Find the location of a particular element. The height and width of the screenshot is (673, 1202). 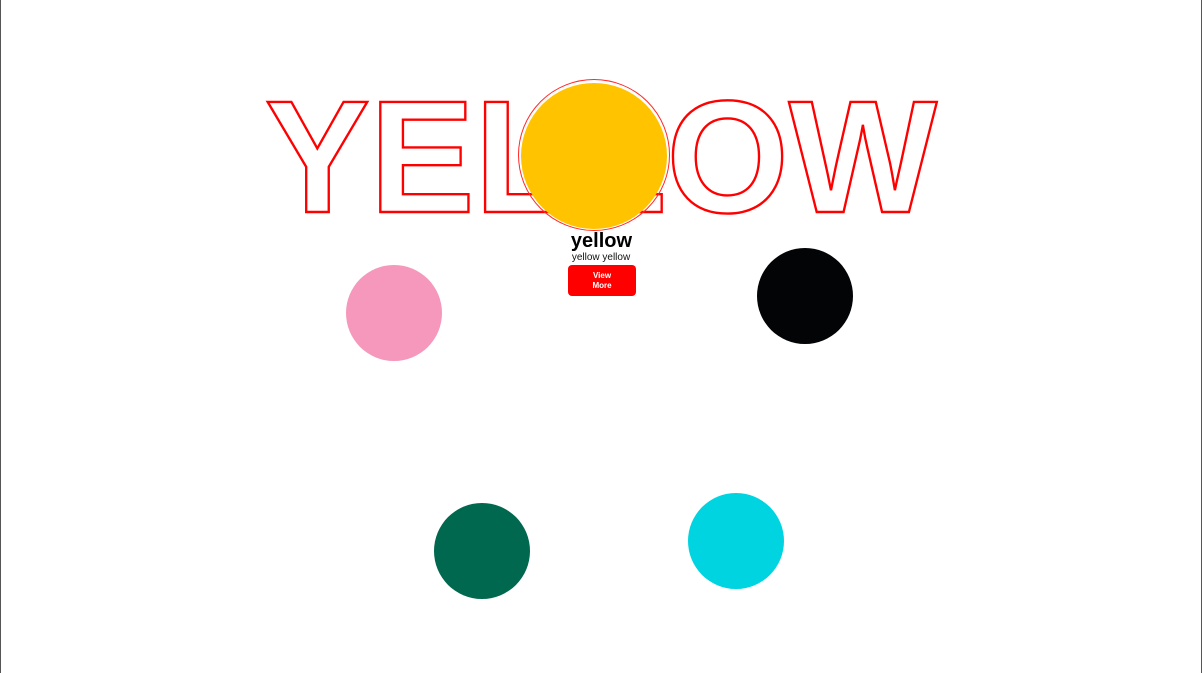

color-dot-green is located at coordinates (482, 551).